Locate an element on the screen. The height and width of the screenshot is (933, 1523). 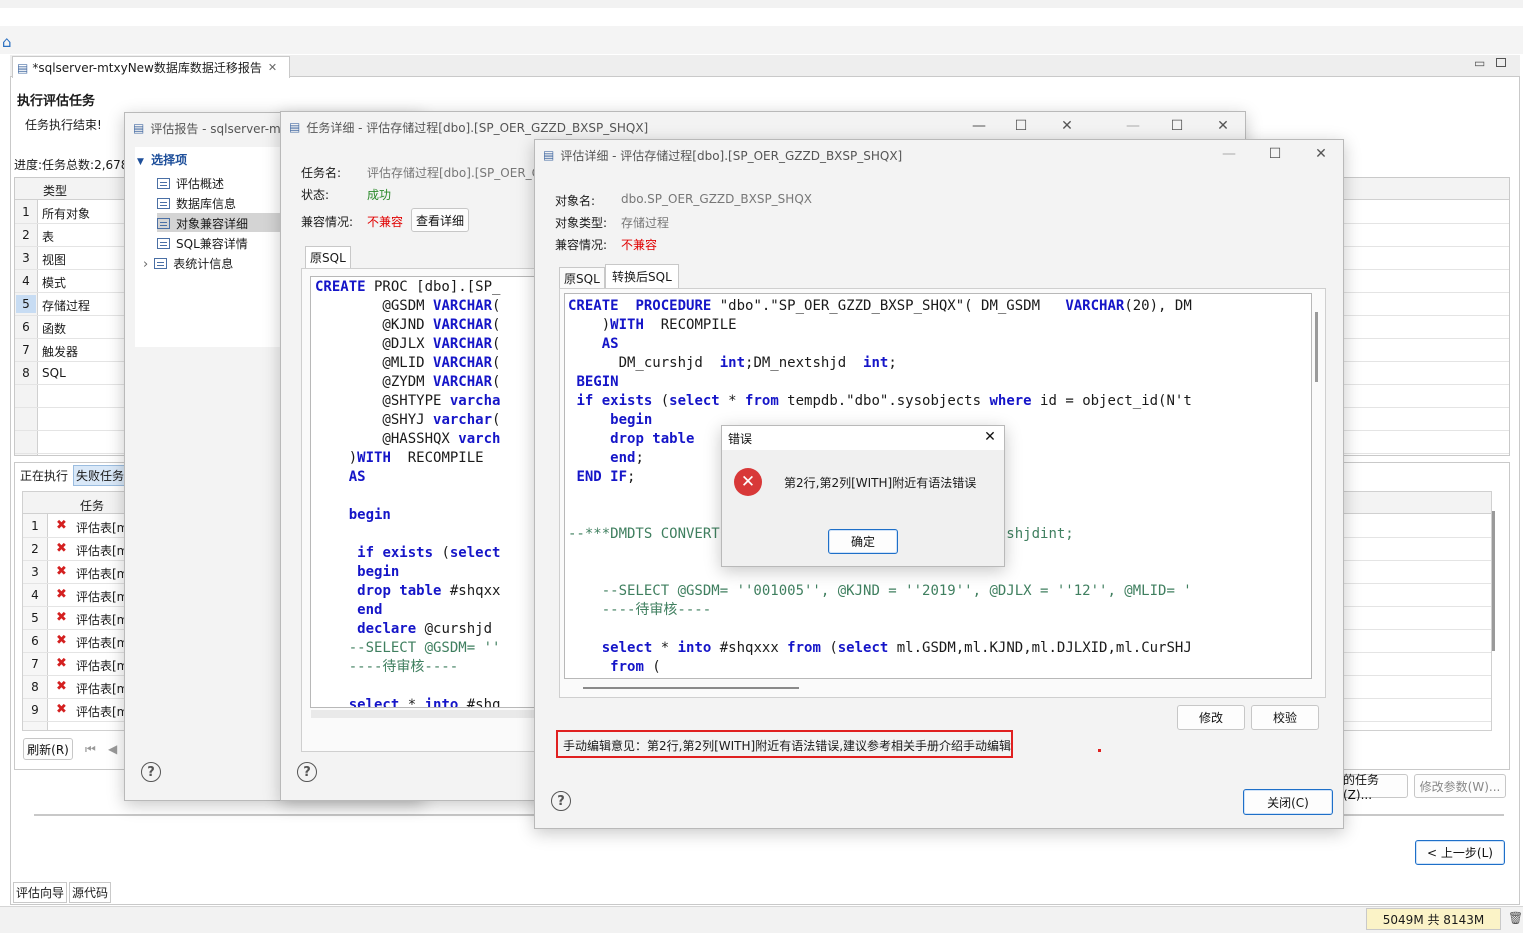
task-scrollbar is located at coordinates (1493, 581).